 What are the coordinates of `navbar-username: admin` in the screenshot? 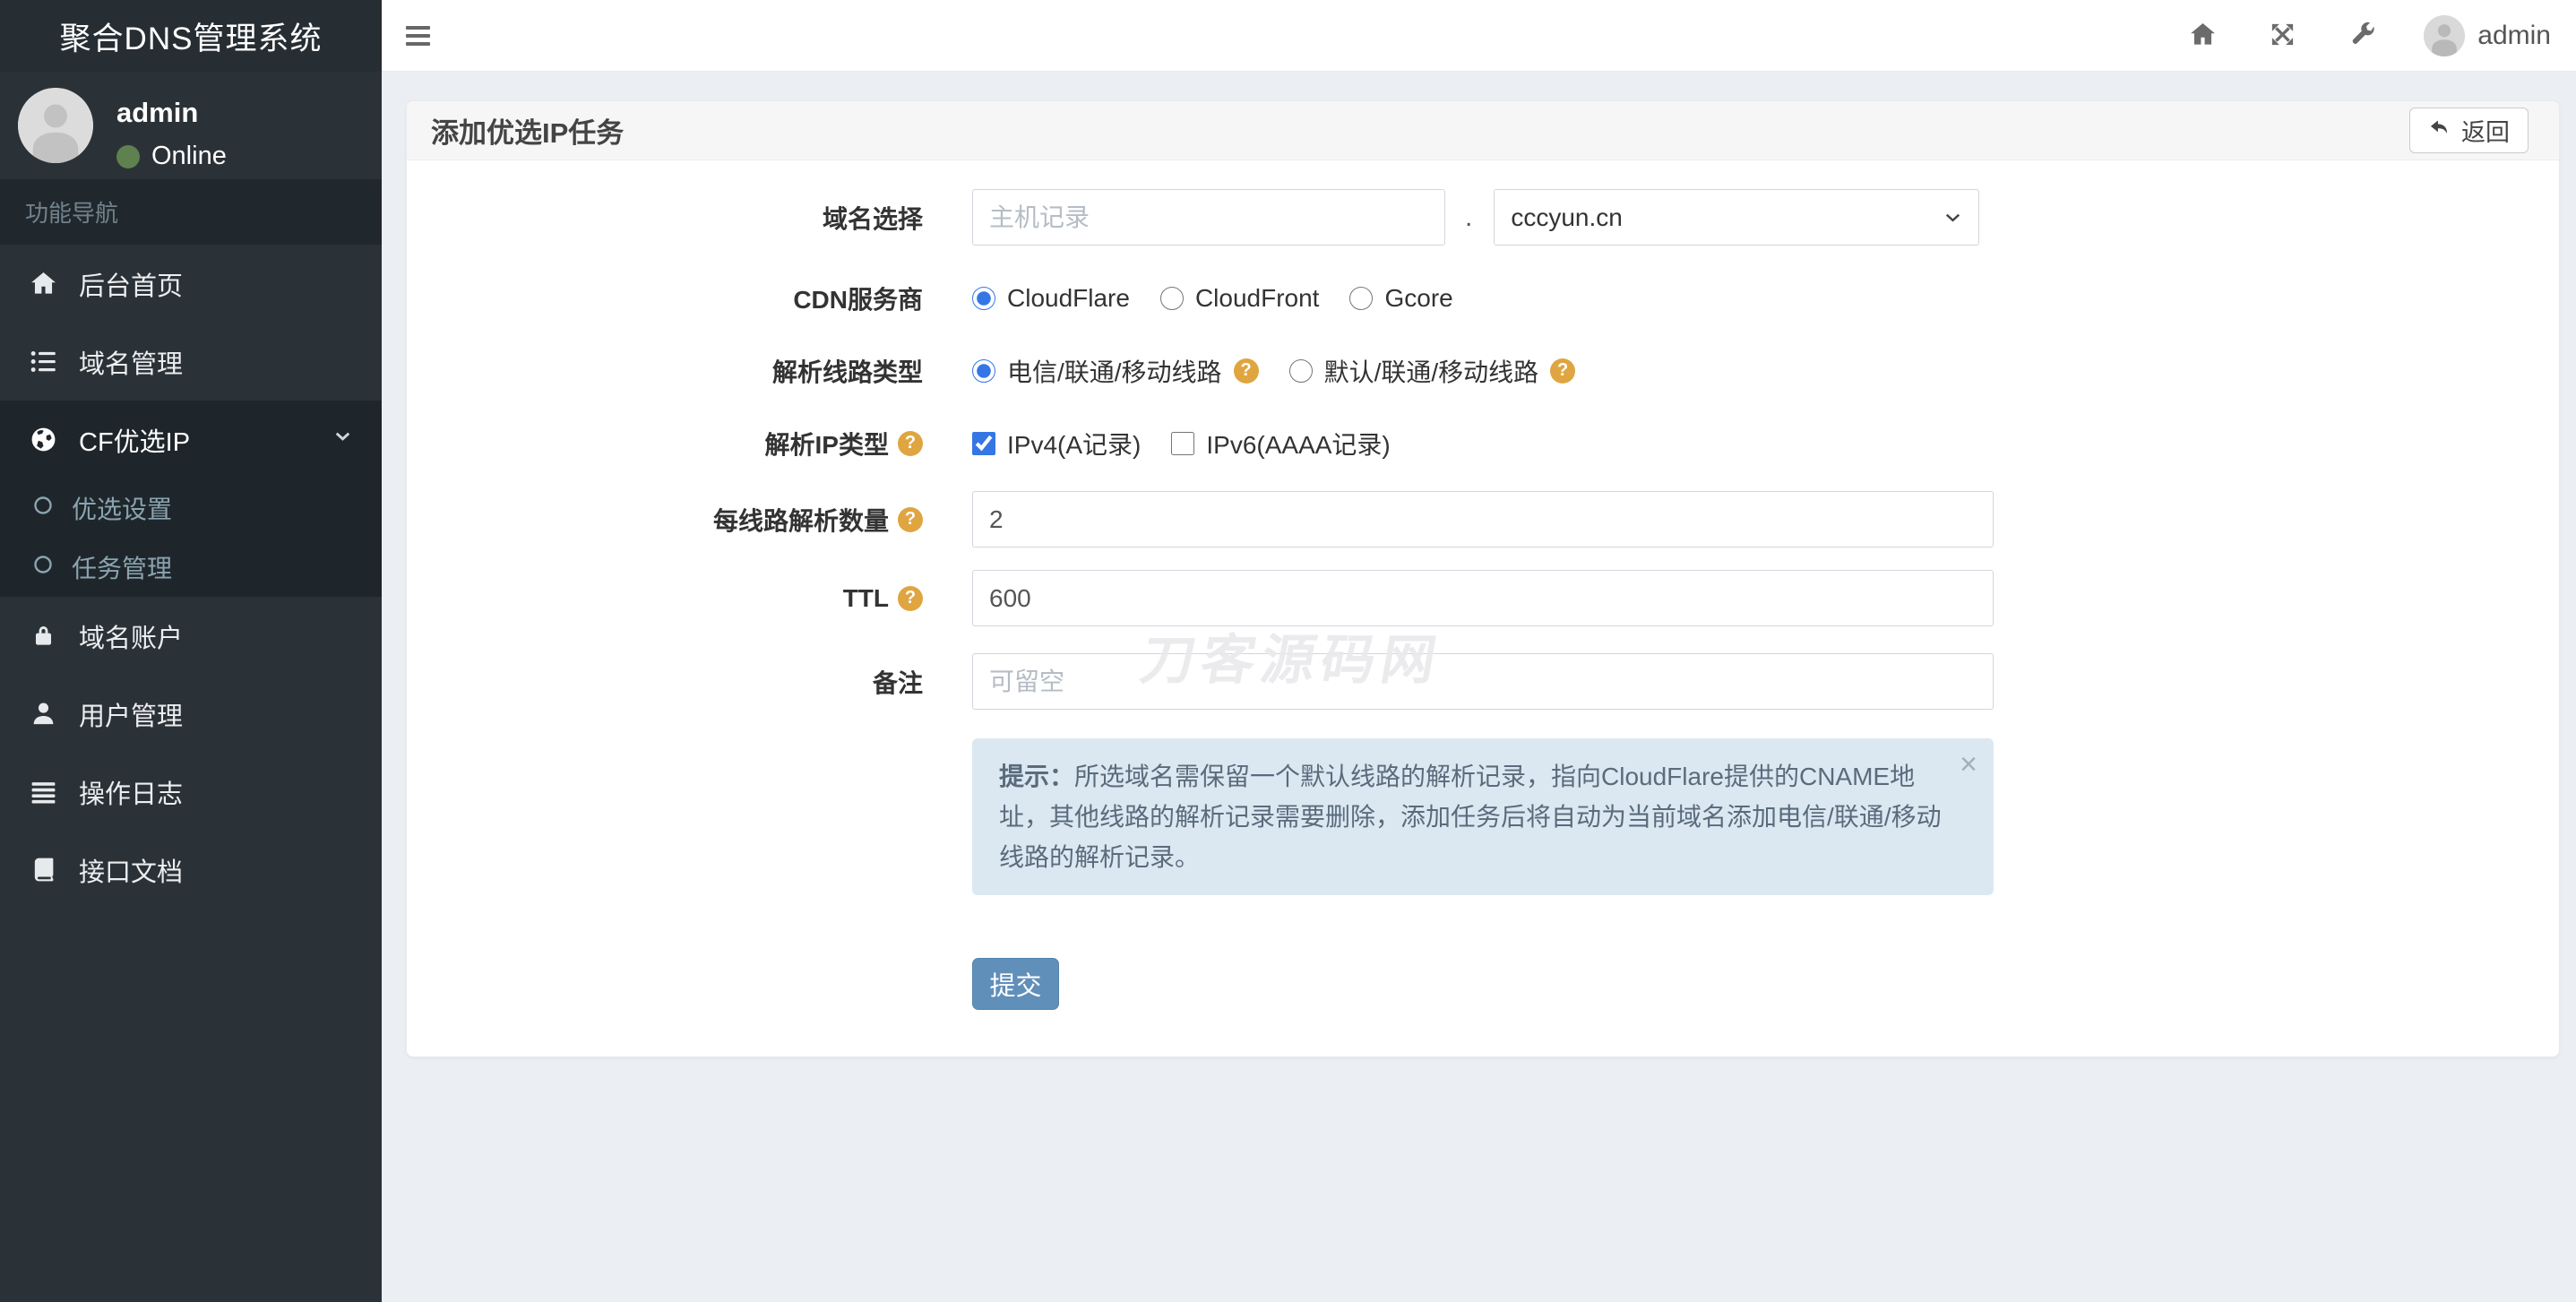 It's located at (2514, 35).